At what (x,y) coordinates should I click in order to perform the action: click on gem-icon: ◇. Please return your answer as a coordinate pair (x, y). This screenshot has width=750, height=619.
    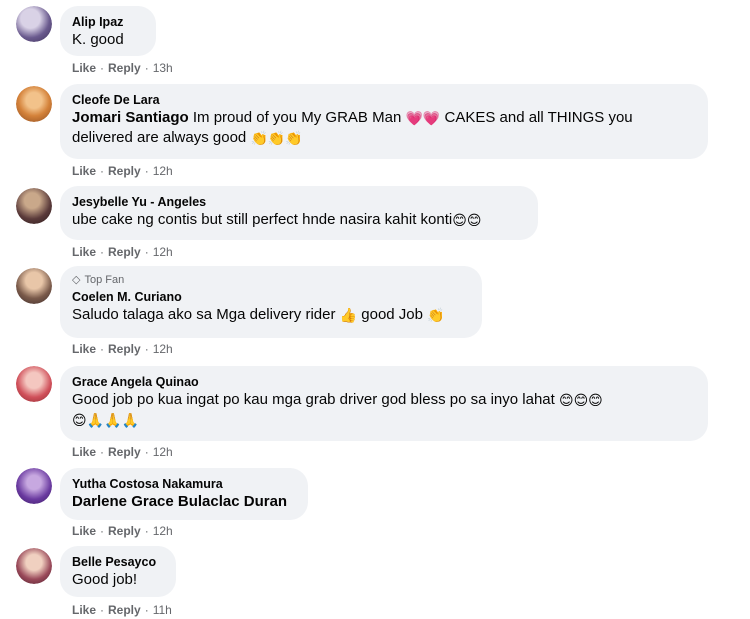
    Looking at the image, I should click on (76, 280).